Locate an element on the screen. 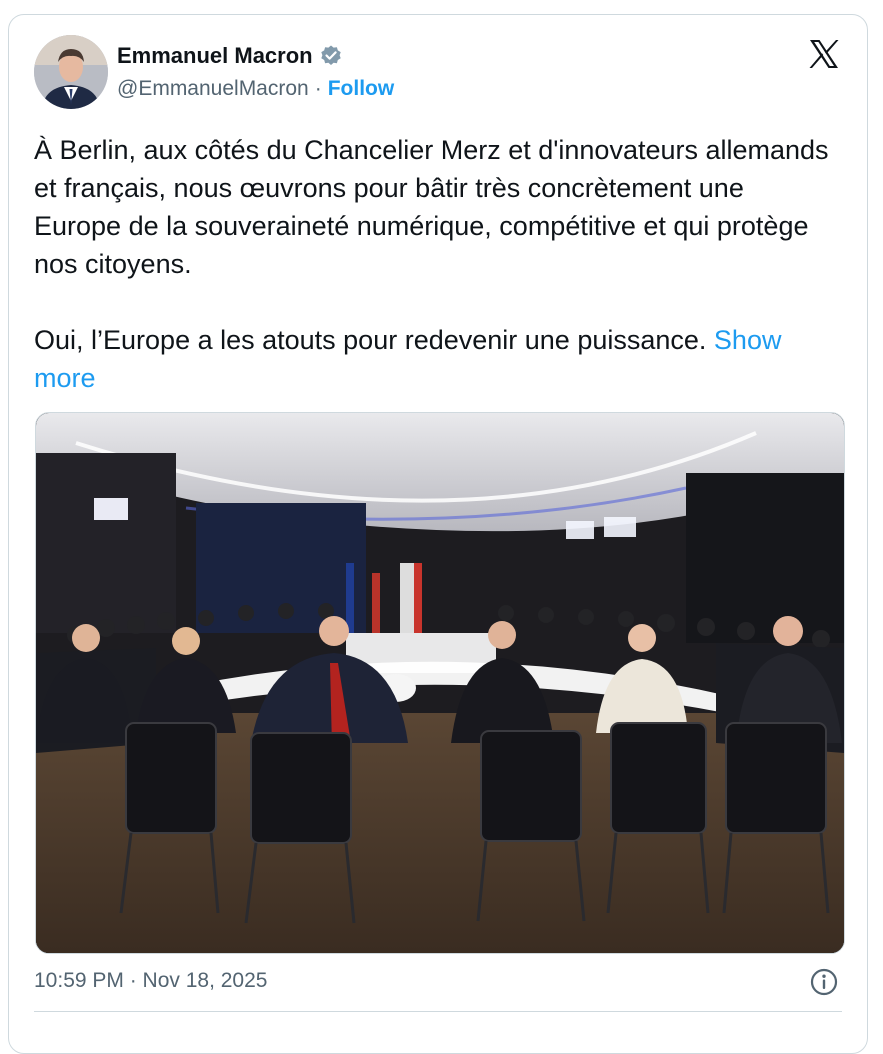 The height and width of the screenshot is (1054, 883). author-name-row: Emmanuel Macron is located at coordinates (230, 56).